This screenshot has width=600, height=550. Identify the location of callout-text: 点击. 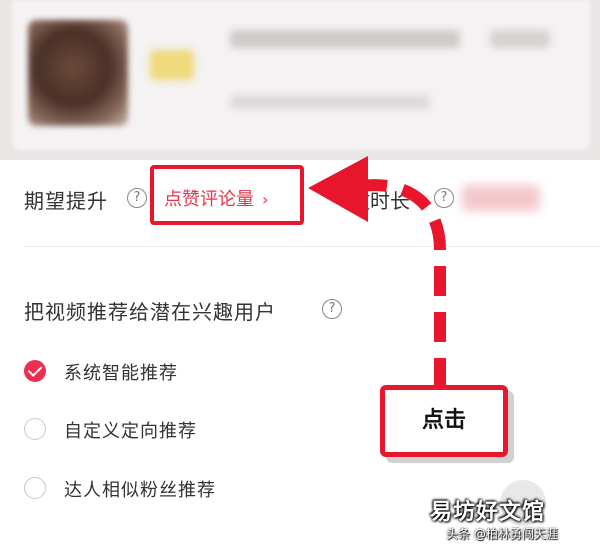
(443, 420).